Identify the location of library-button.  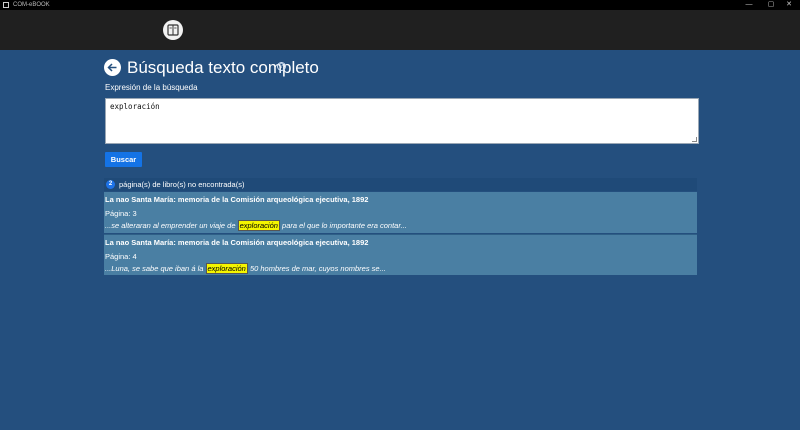
(173, 30).